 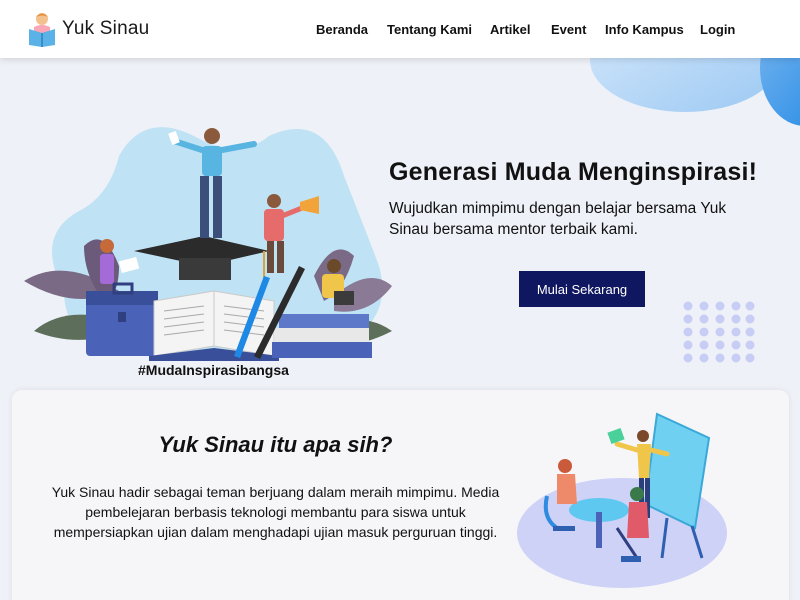 What do you see at coordinates (42, 30) in the screenshot?
I see `reading-person-logo-icon` at bounding box center [42, 30].